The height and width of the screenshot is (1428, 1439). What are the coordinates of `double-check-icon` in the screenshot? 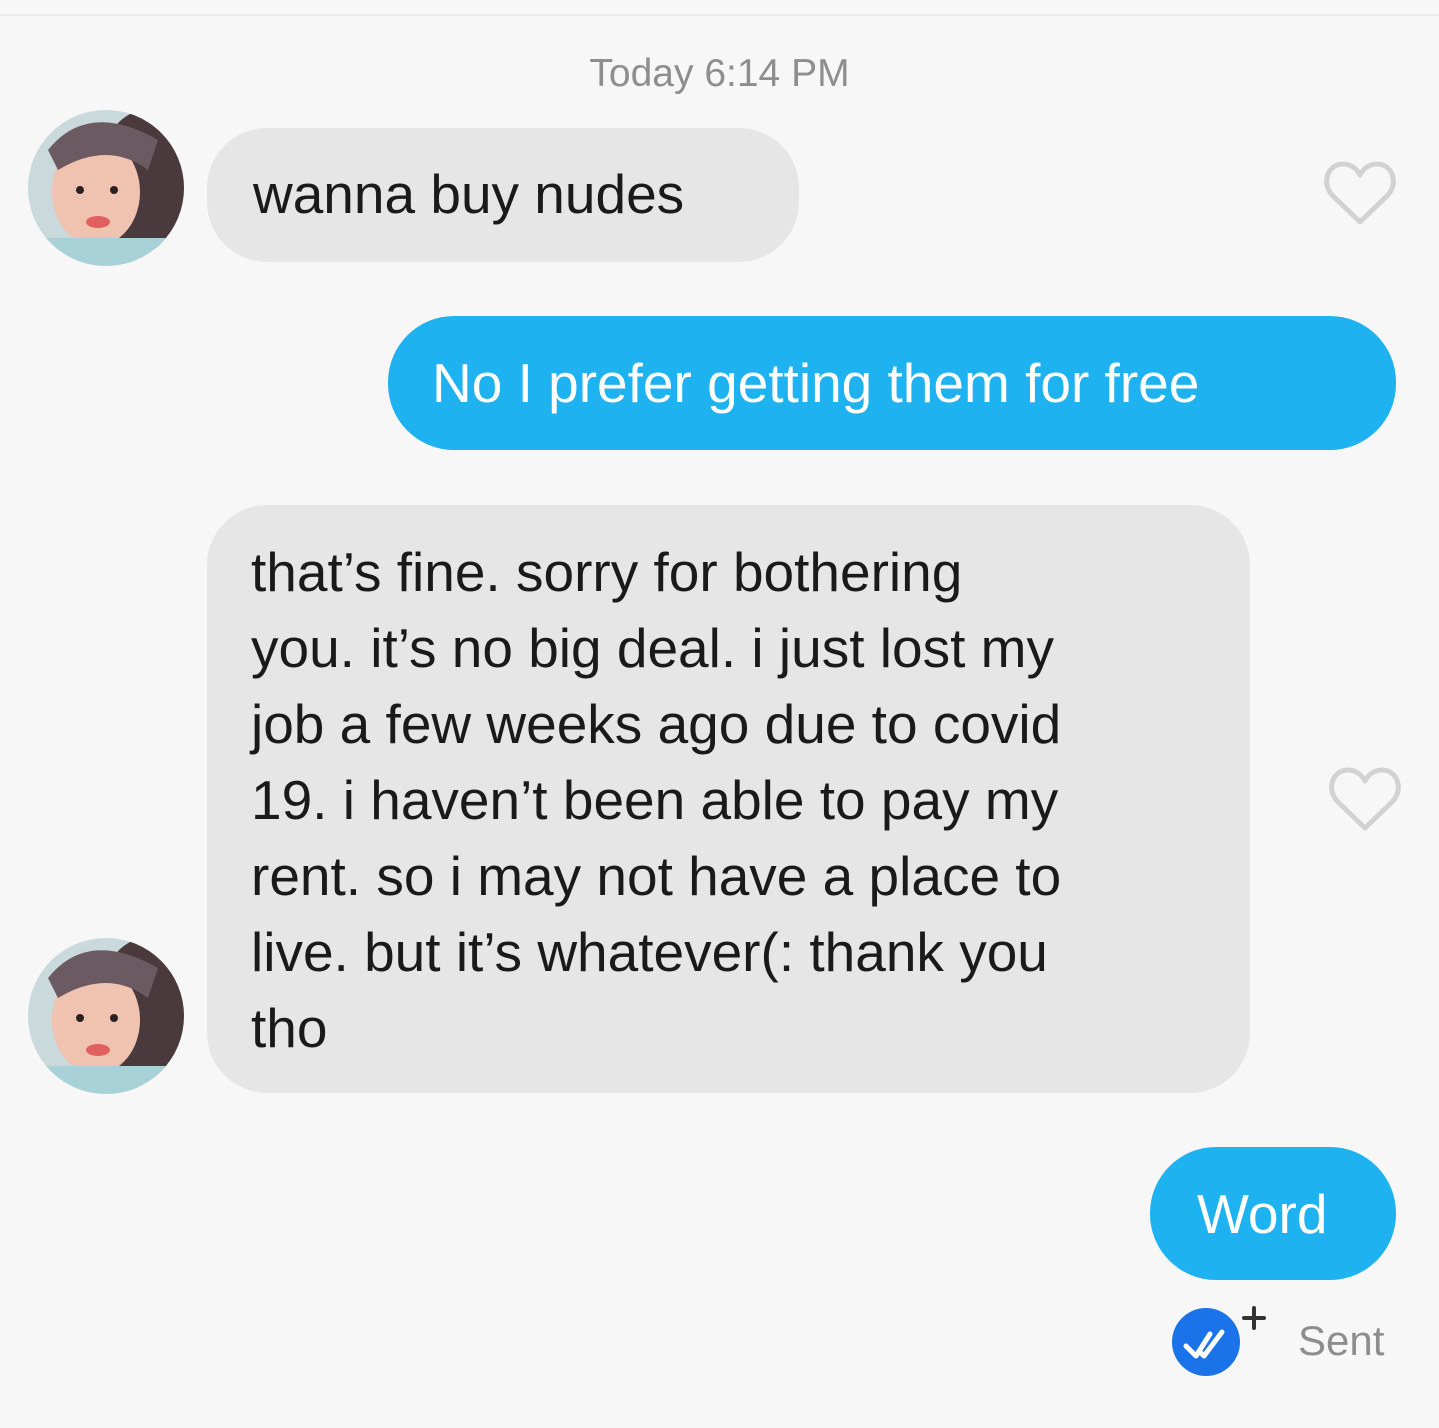 It's located at (1219, 1341).